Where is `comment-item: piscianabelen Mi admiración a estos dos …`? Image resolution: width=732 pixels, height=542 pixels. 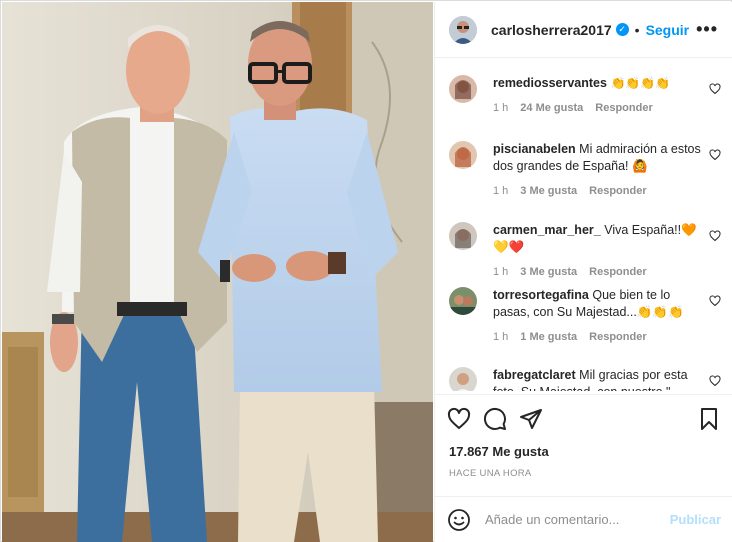 comment-item: piscianabelen Mi admiración a estos dos … is located at coordinates (585, 170).